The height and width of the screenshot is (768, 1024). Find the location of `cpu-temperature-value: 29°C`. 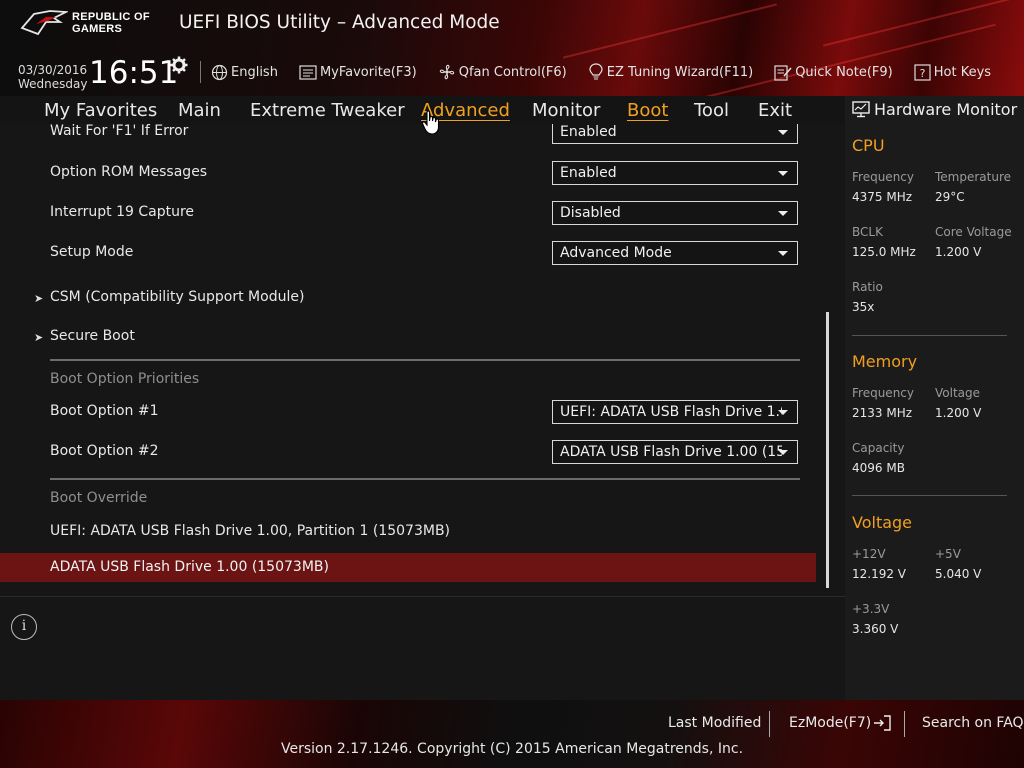

cpu-temperature-value: 29°C is located at coordinates (950, 197).